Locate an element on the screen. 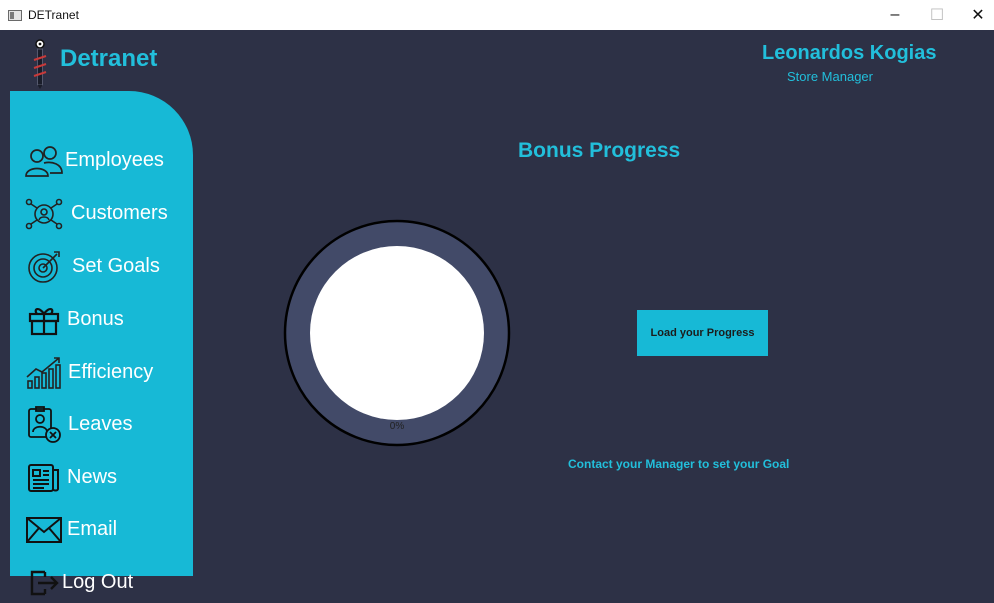 This screenshot has width=994, height=603. load-progress-button: Load your Progress is located at coordinates (702, 333).